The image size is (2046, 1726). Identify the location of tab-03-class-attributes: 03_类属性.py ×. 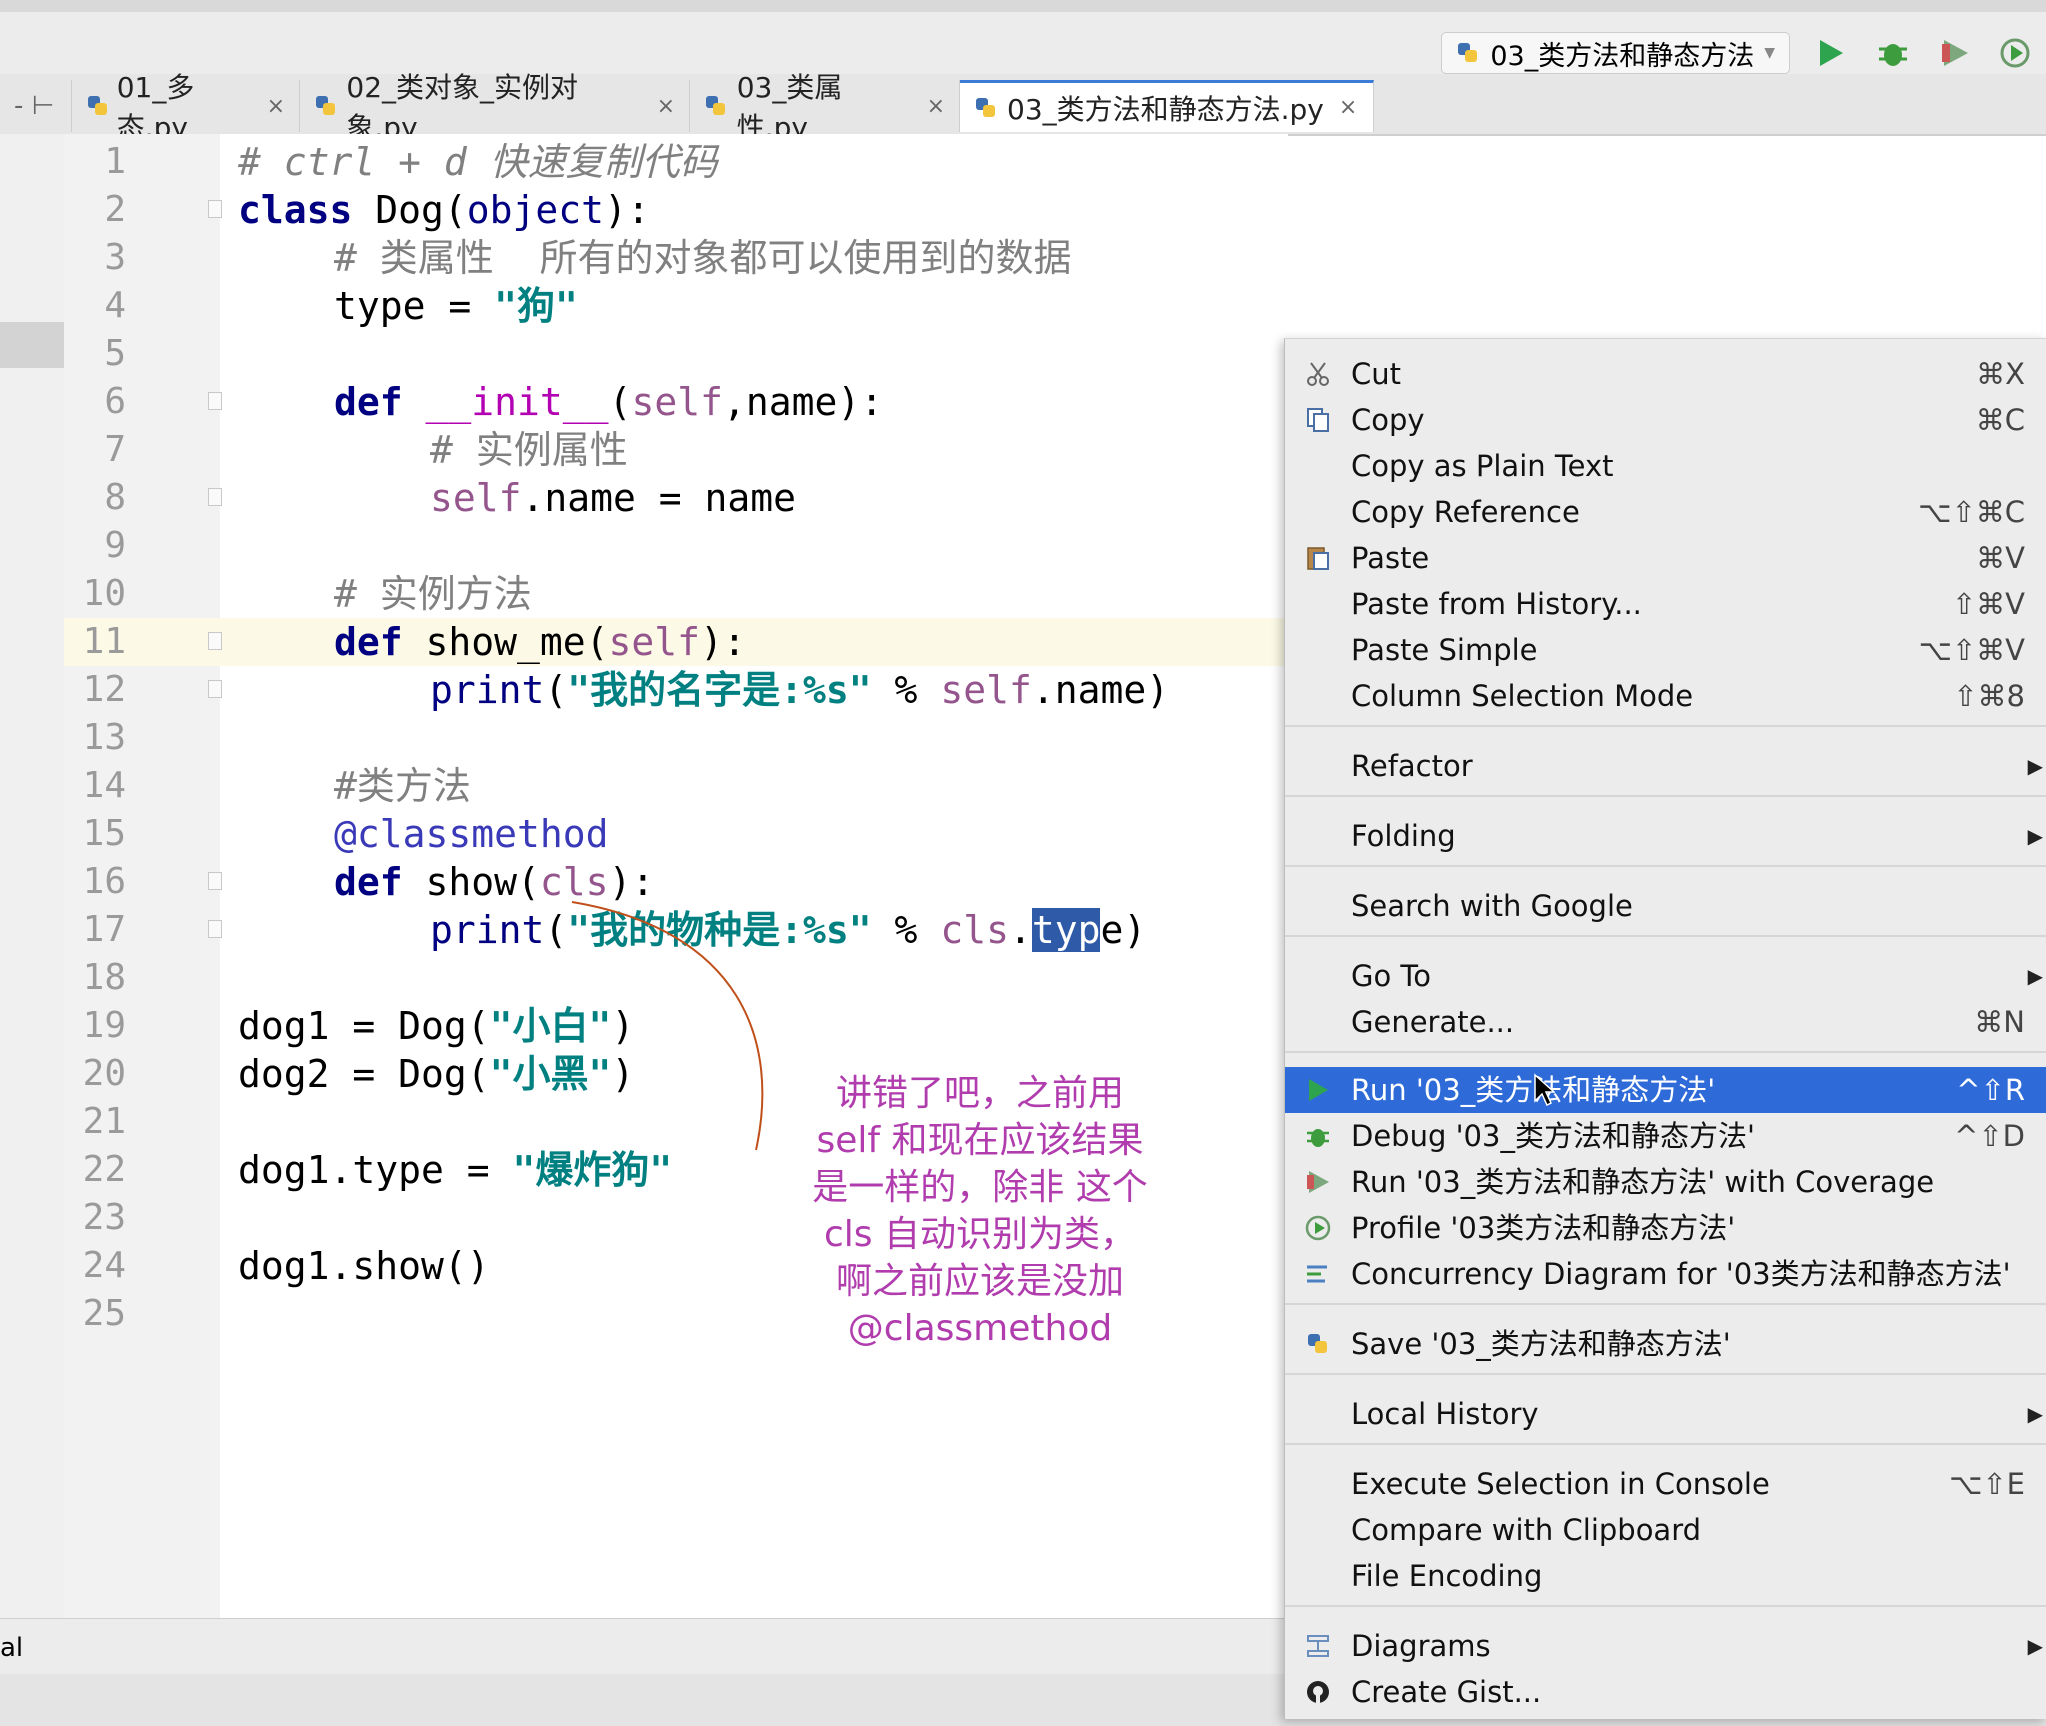
(825, 107).